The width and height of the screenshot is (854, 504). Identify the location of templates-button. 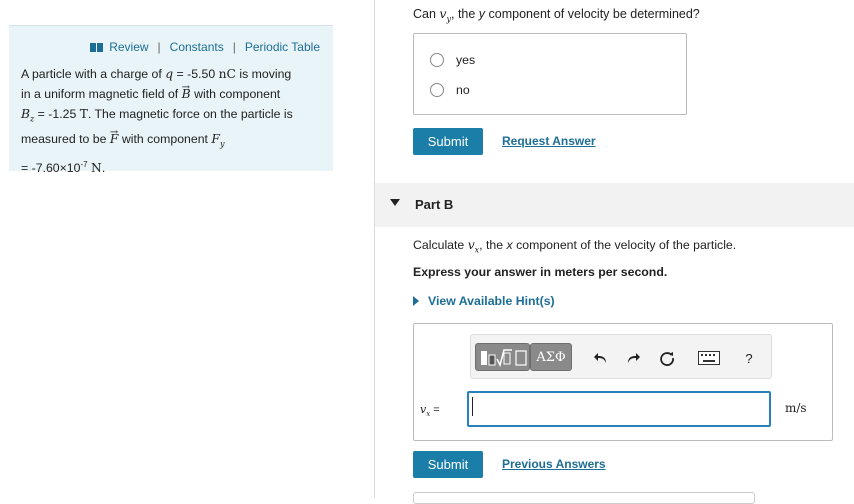
(502, 357).